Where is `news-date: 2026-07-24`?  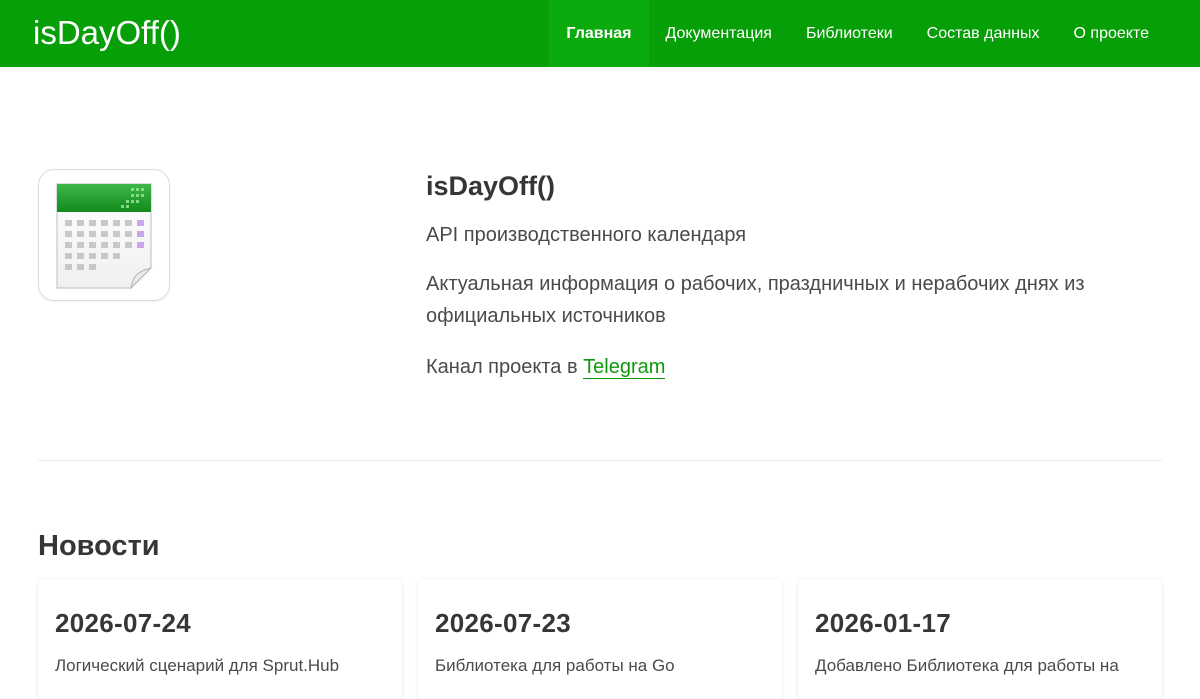
news-date: 2026-07-24 is located at coordinates (123, 623).